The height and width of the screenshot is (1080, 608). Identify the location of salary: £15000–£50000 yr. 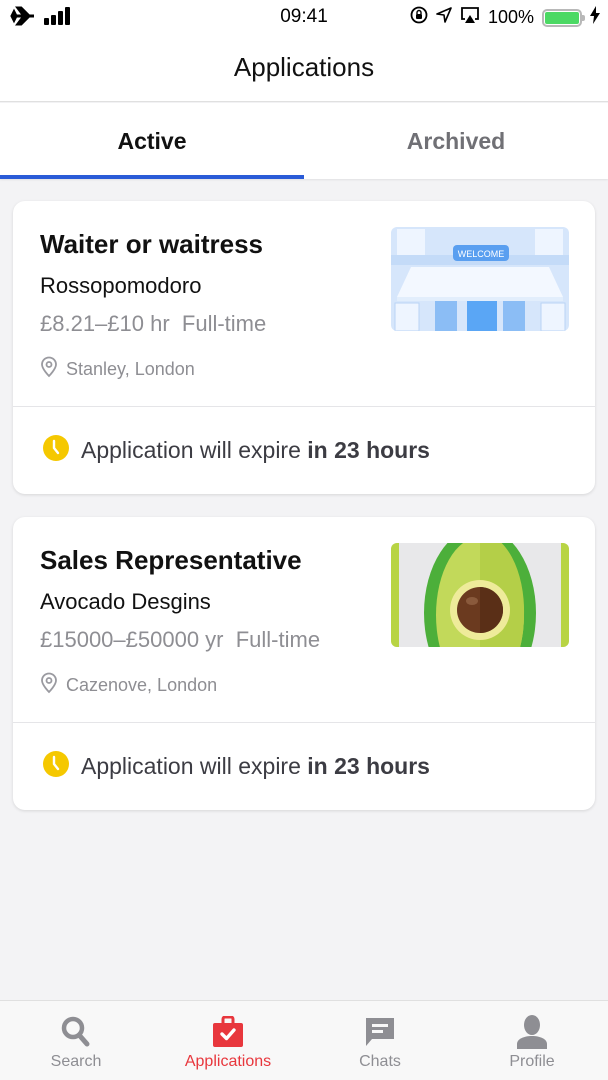
(132, 639).